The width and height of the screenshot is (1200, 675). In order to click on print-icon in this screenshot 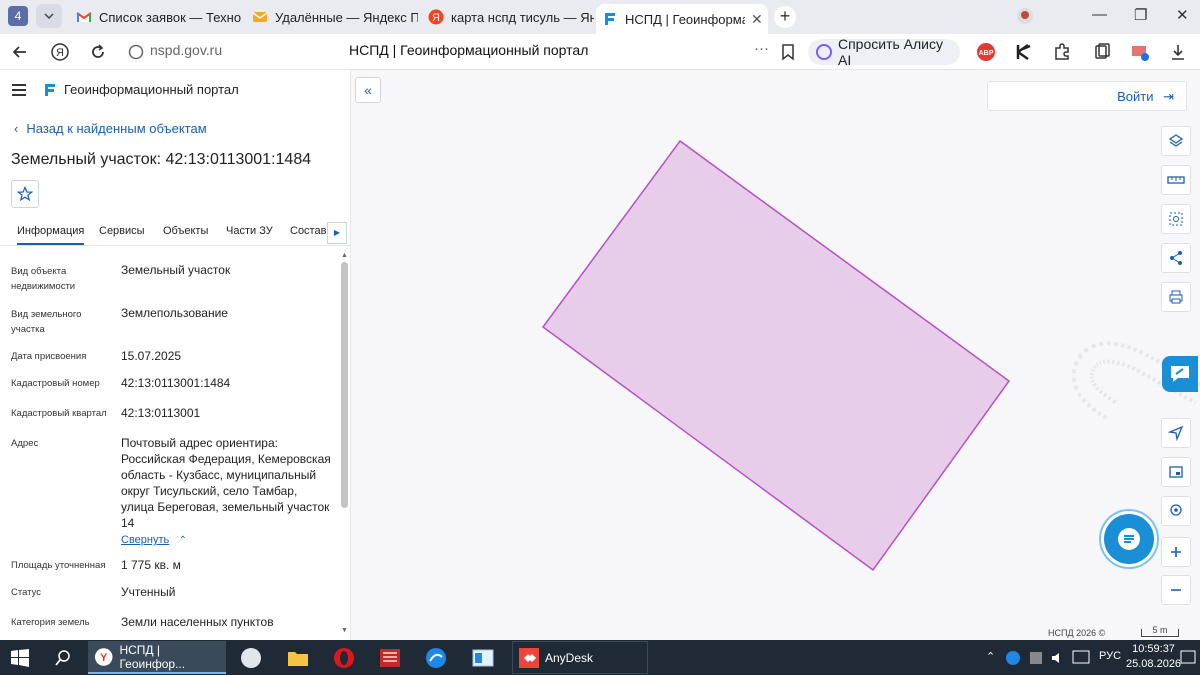, I will do `click(1176, 297)`.